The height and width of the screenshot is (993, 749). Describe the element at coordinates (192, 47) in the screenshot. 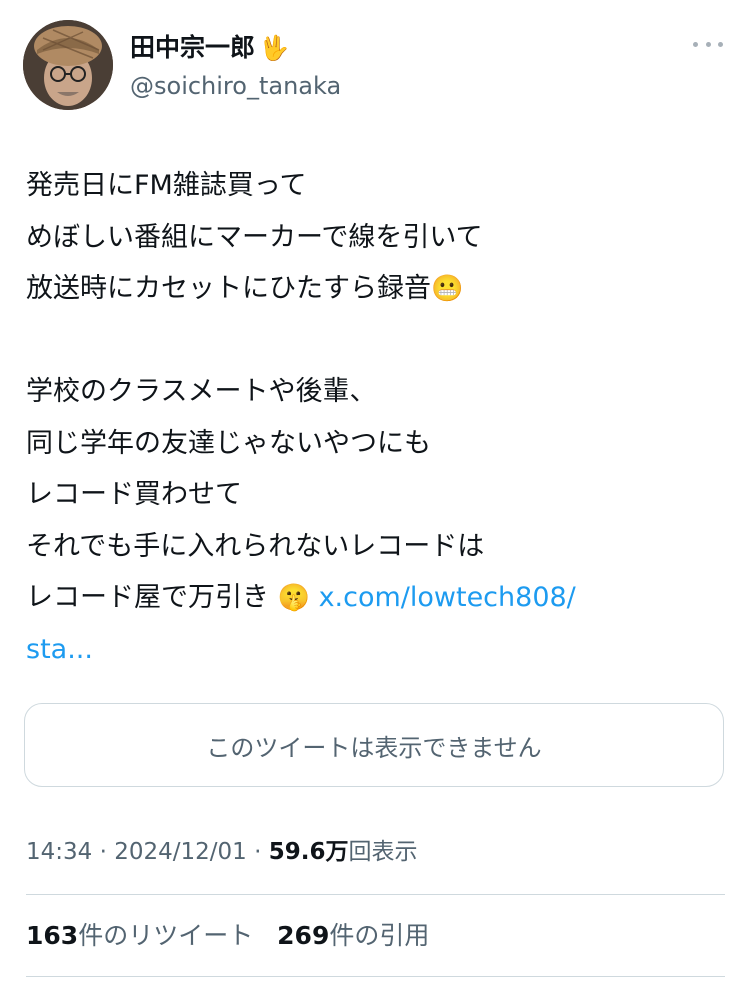

I see `author-display-name: 田中宗一郎` at that location.